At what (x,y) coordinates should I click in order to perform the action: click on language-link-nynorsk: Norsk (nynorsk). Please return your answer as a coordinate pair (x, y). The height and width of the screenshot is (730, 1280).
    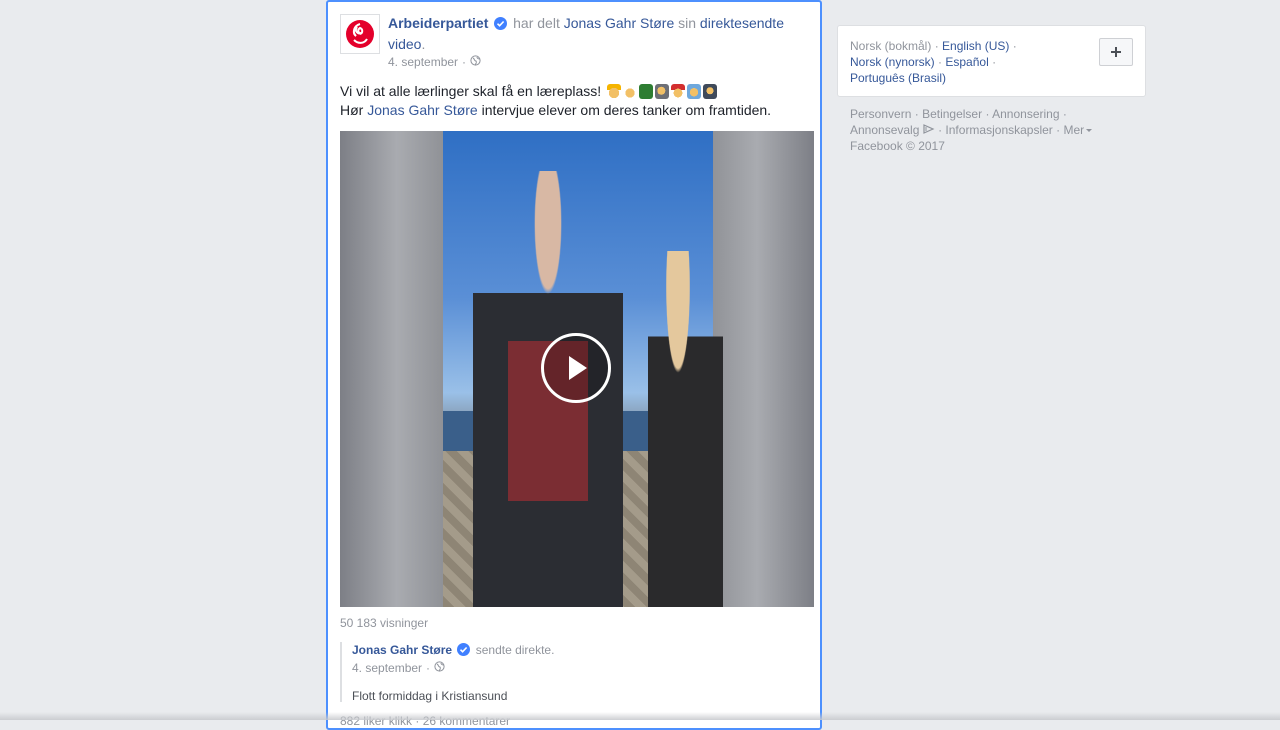
    Looking at the image, I should click on (892, 62).